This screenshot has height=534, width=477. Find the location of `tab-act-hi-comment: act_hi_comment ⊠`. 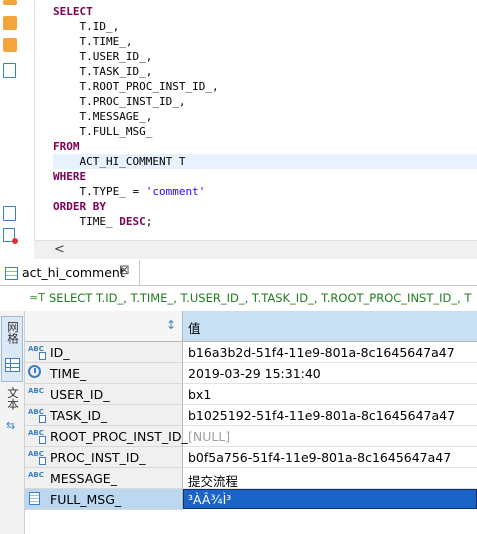

tab-act-hi-comment: act_hi_comment ⊠ is located at coordinates (70, 272).